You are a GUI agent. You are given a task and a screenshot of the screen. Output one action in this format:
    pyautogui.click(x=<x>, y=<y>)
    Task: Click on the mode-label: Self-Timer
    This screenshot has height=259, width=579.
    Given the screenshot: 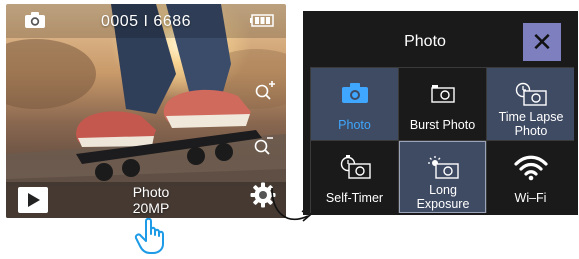 What is the action you would take?
    pyautogui.click(x=354, y=198)
    